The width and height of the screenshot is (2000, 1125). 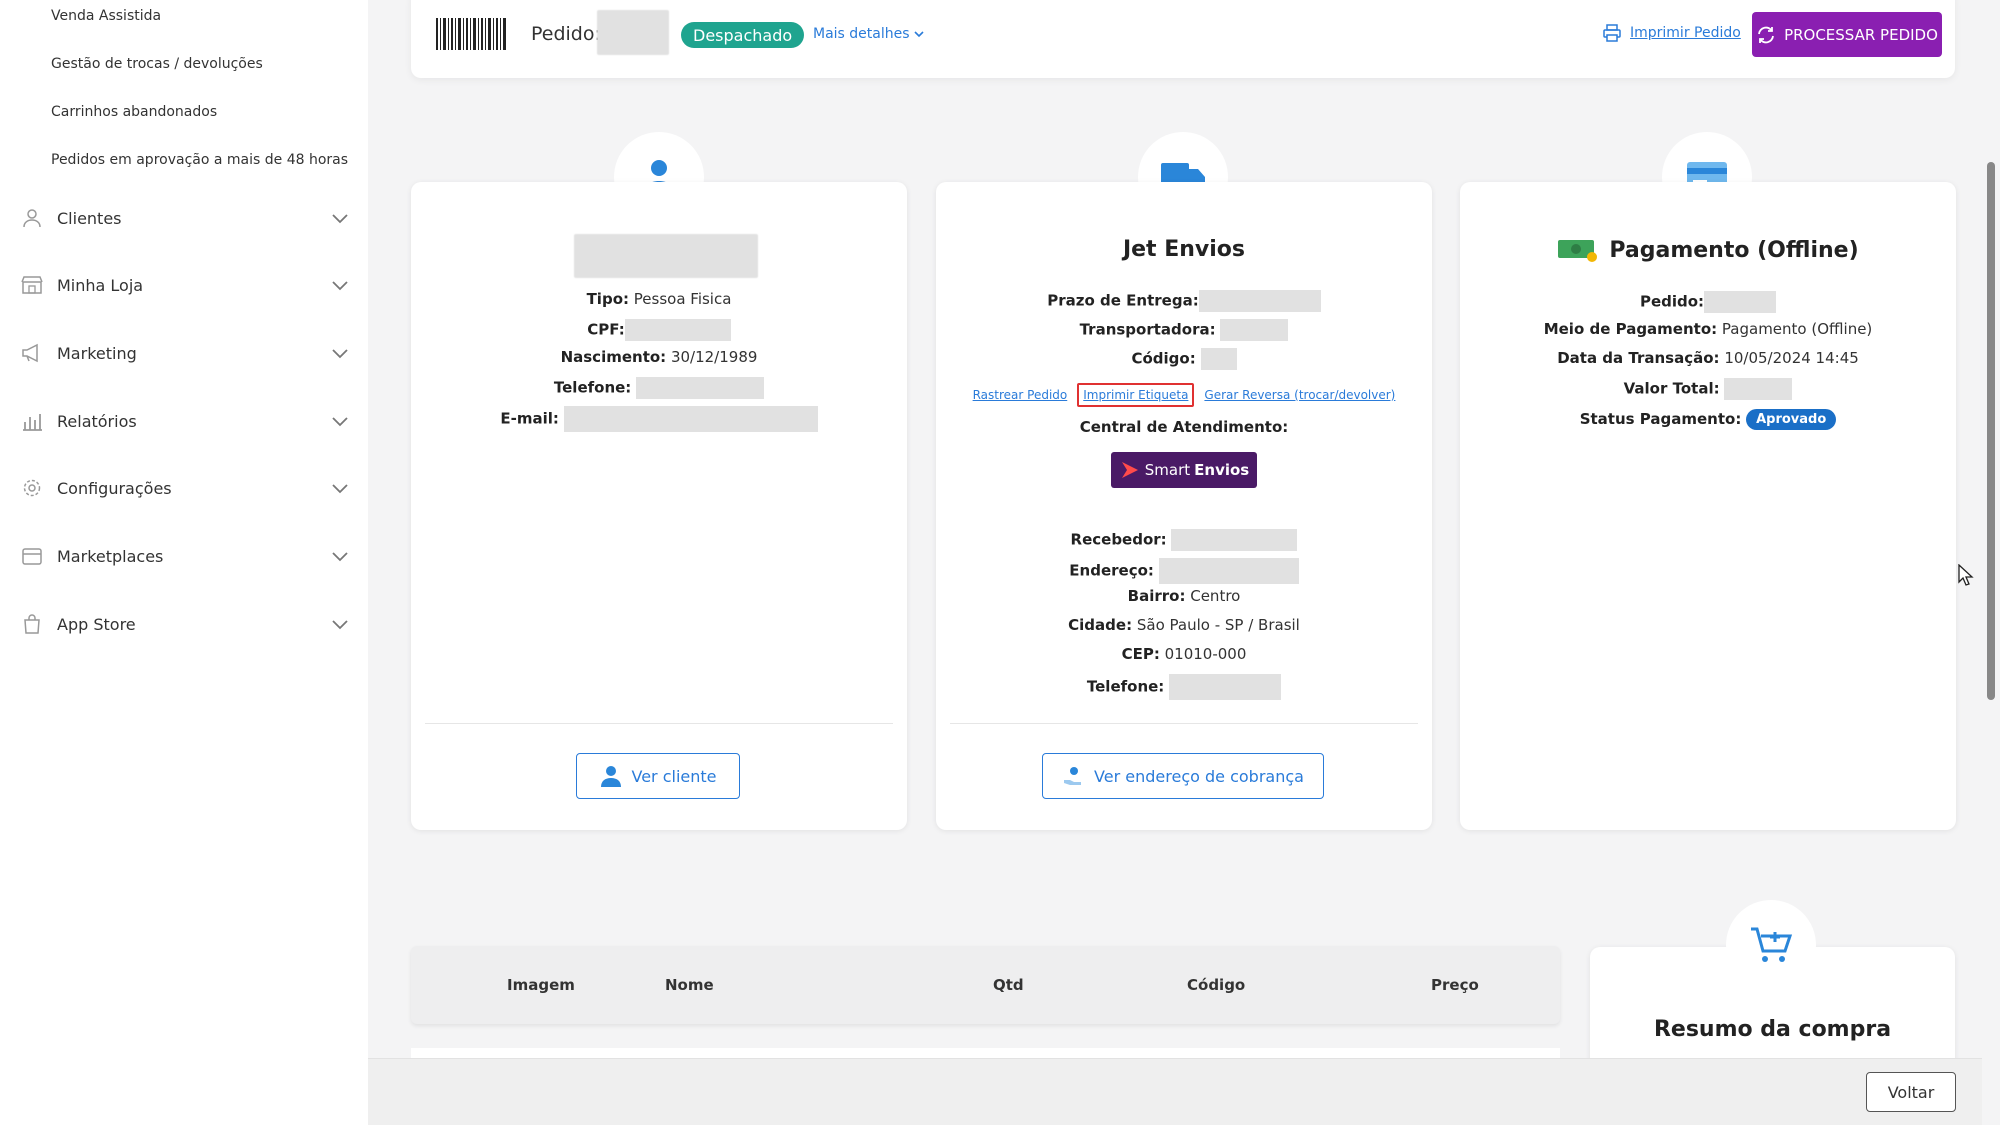 What do you see at coordinates (677, 330) in the screenshot?
I see `cpf-redacted` at bounding box center [677, 330].